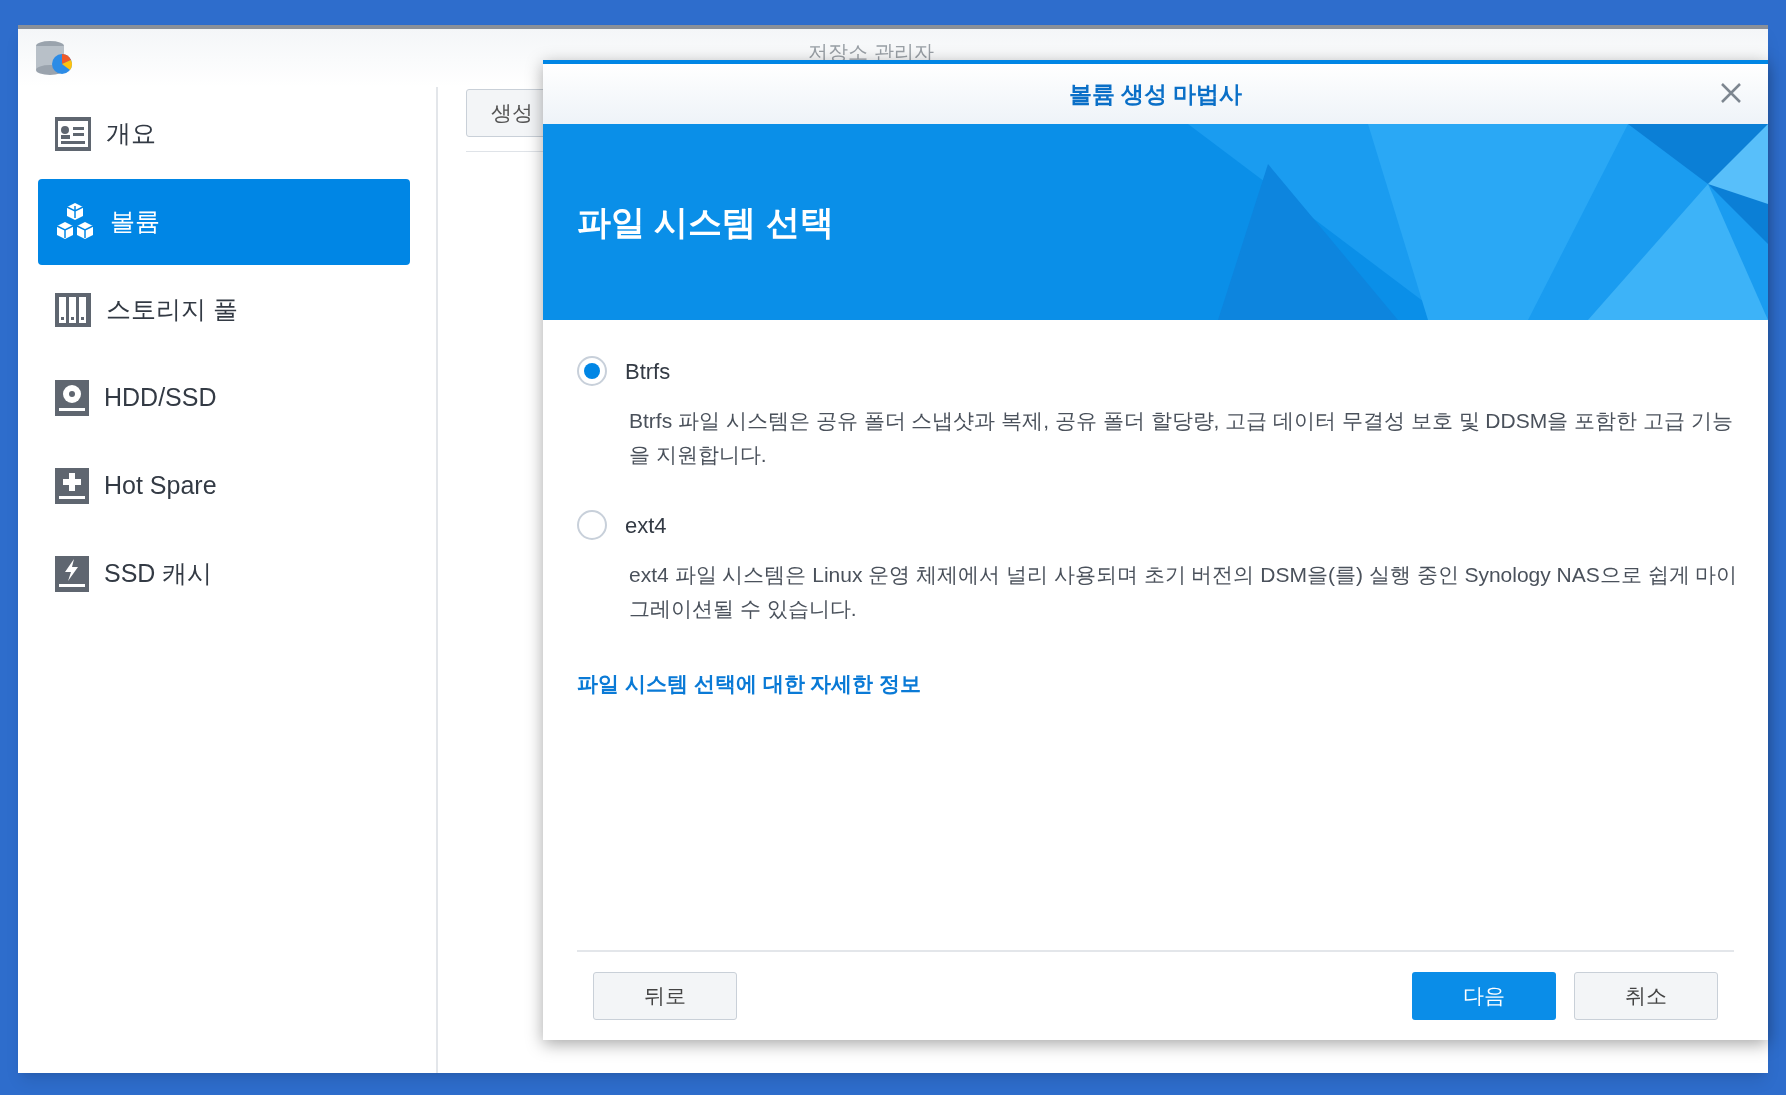  What do you see at coordinates (72, 486) in the screenshot?
I see `drive-plus-icon` at bounding box center [72, 486].